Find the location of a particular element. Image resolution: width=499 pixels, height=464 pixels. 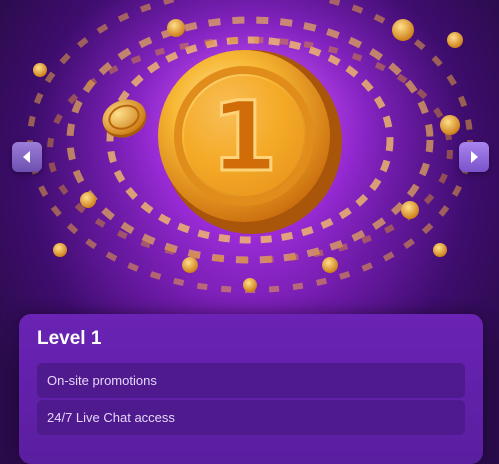

chevron-right-icon is located at coordinates (474, 157).